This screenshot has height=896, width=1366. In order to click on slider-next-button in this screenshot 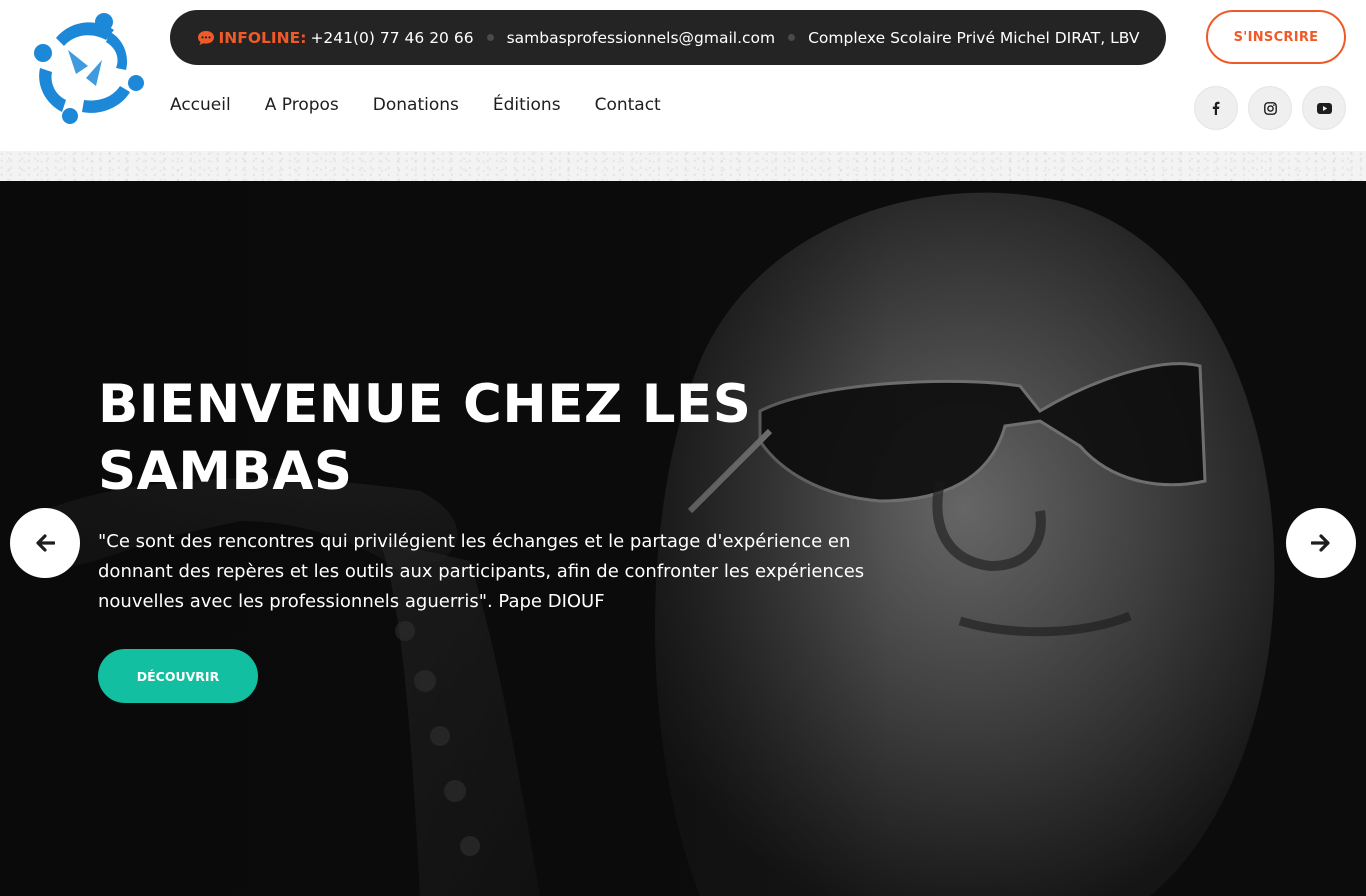, I will do `click(1321, 543)`.